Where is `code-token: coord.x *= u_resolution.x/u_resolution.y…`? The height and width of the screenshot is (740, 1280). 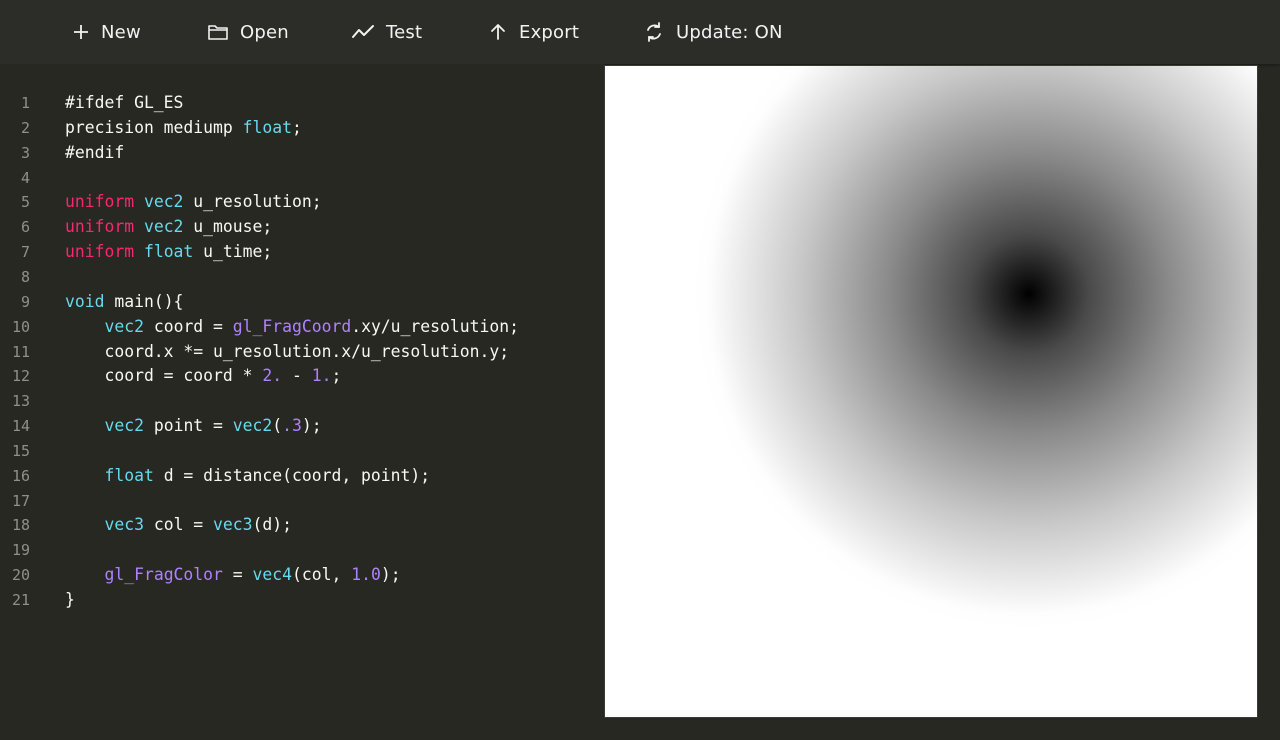
code-token: coord.x *= u_resolution.x/u_resolution.y… is located at coordinates (287, 351).